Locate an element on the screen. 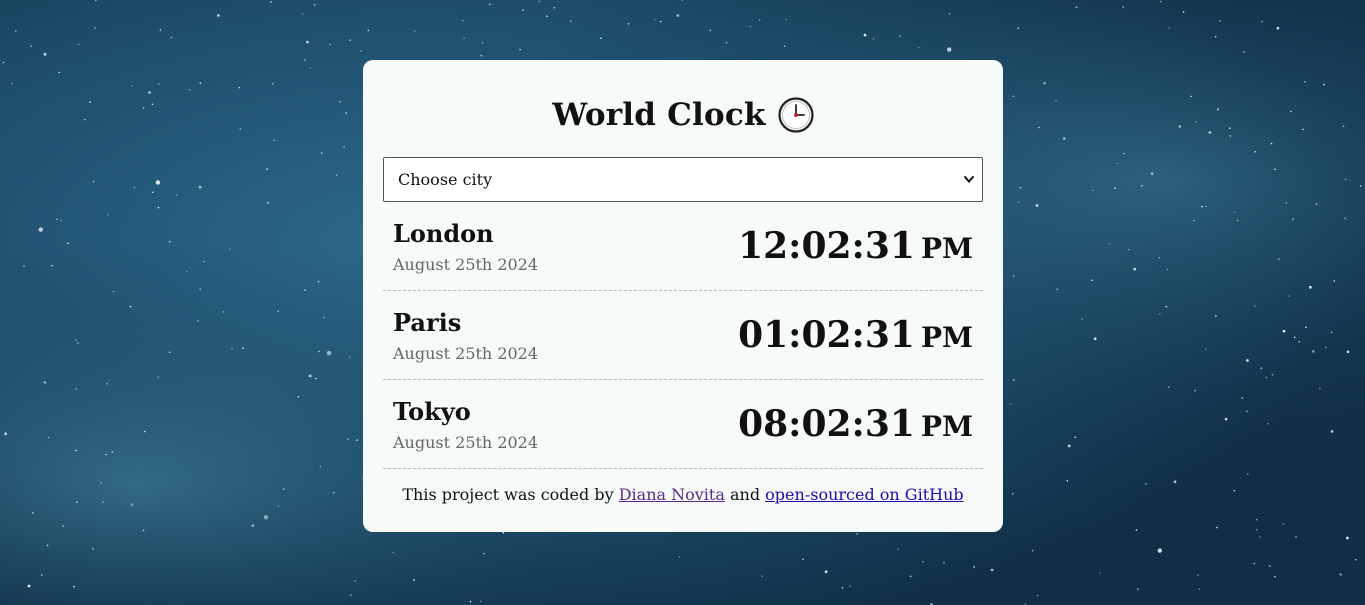 This screenshot has height=605, width=1365. github-link: open-sourced on GitHub is located at coordinates (864, 494).